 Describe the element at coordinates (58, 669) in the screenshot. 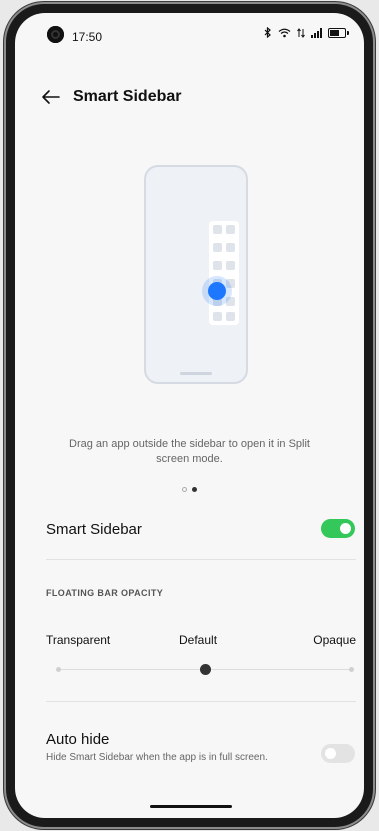

I see `slider-tick-start` at that location.